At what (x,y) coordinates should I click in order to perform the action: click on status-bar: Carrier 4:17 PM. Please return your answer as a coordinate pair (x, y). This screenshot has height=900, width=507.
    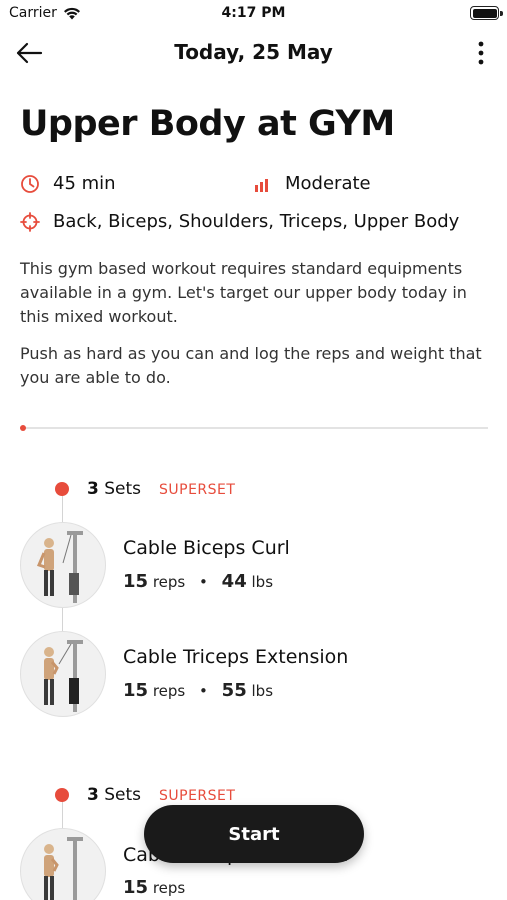
    Looking at the image, I should click on (253, 14).